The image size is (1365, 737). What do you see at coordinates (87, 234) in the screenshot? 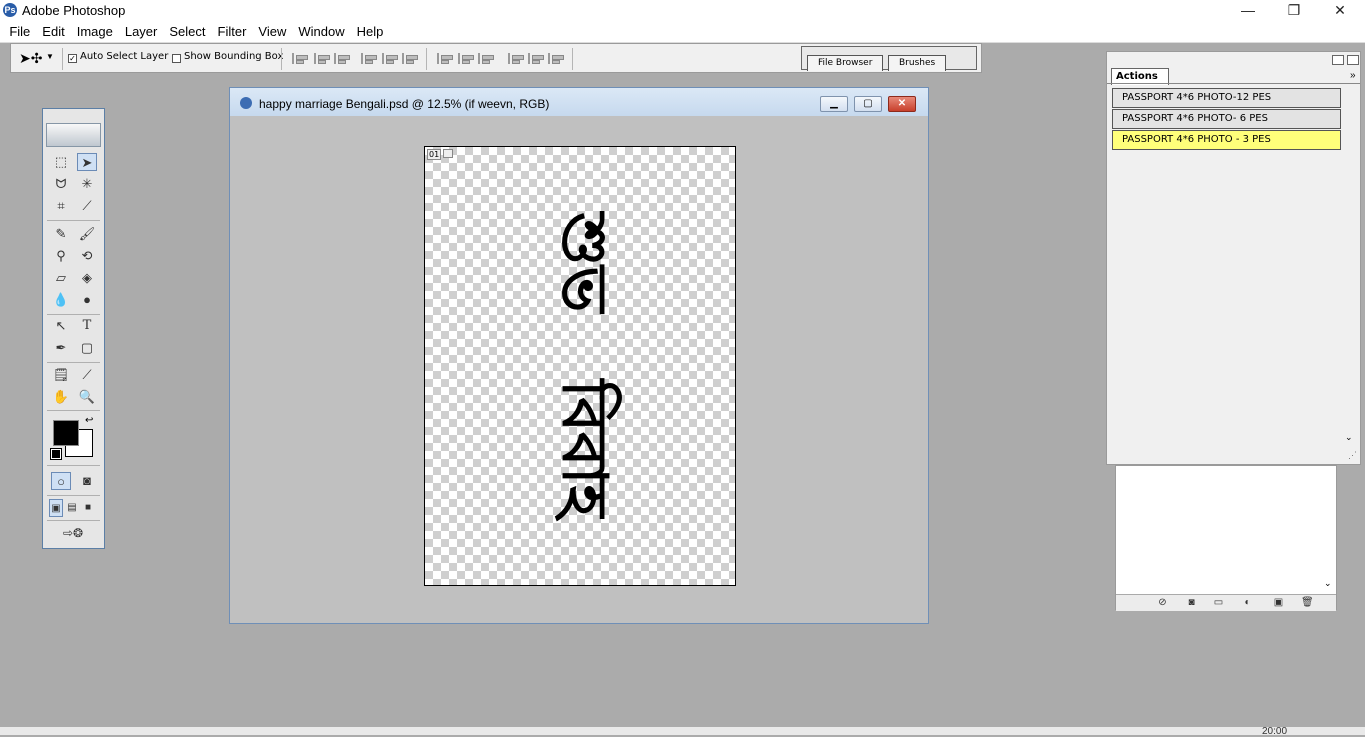
I see `brush-icon: 🖌` at bounding box center [87, 234].